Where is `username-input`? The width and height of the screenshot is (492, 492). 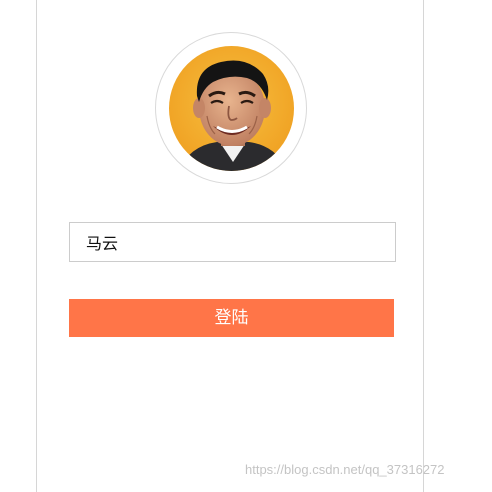 username-input is located at coordinates (232, 242).